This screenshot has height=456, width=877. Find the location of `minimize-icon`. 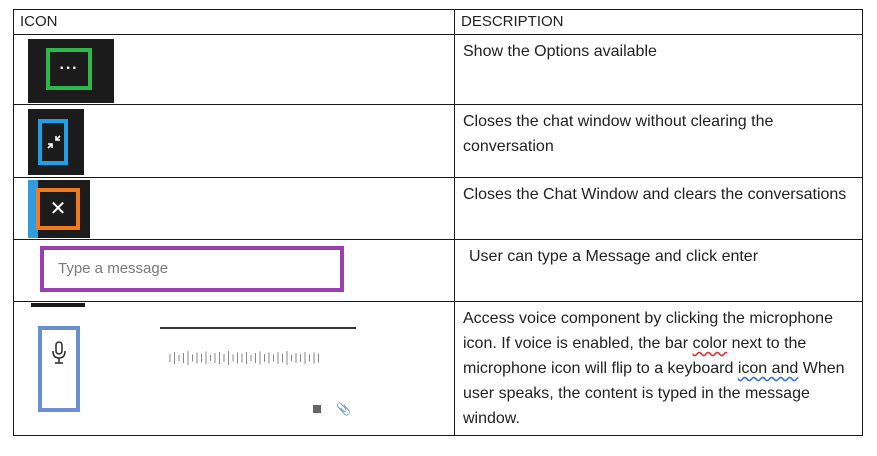

minimize-icon is located at coordinates (56, 142).